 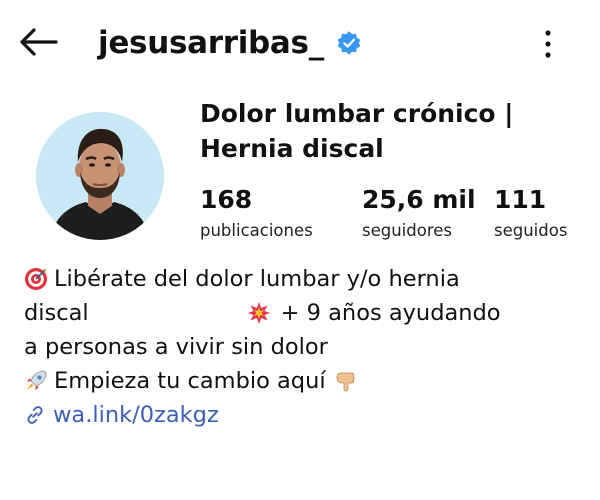 What do you see at coordinates (37, 380) in the screenshot?
I see `rocket-icon` at bounding box center [37, 380].